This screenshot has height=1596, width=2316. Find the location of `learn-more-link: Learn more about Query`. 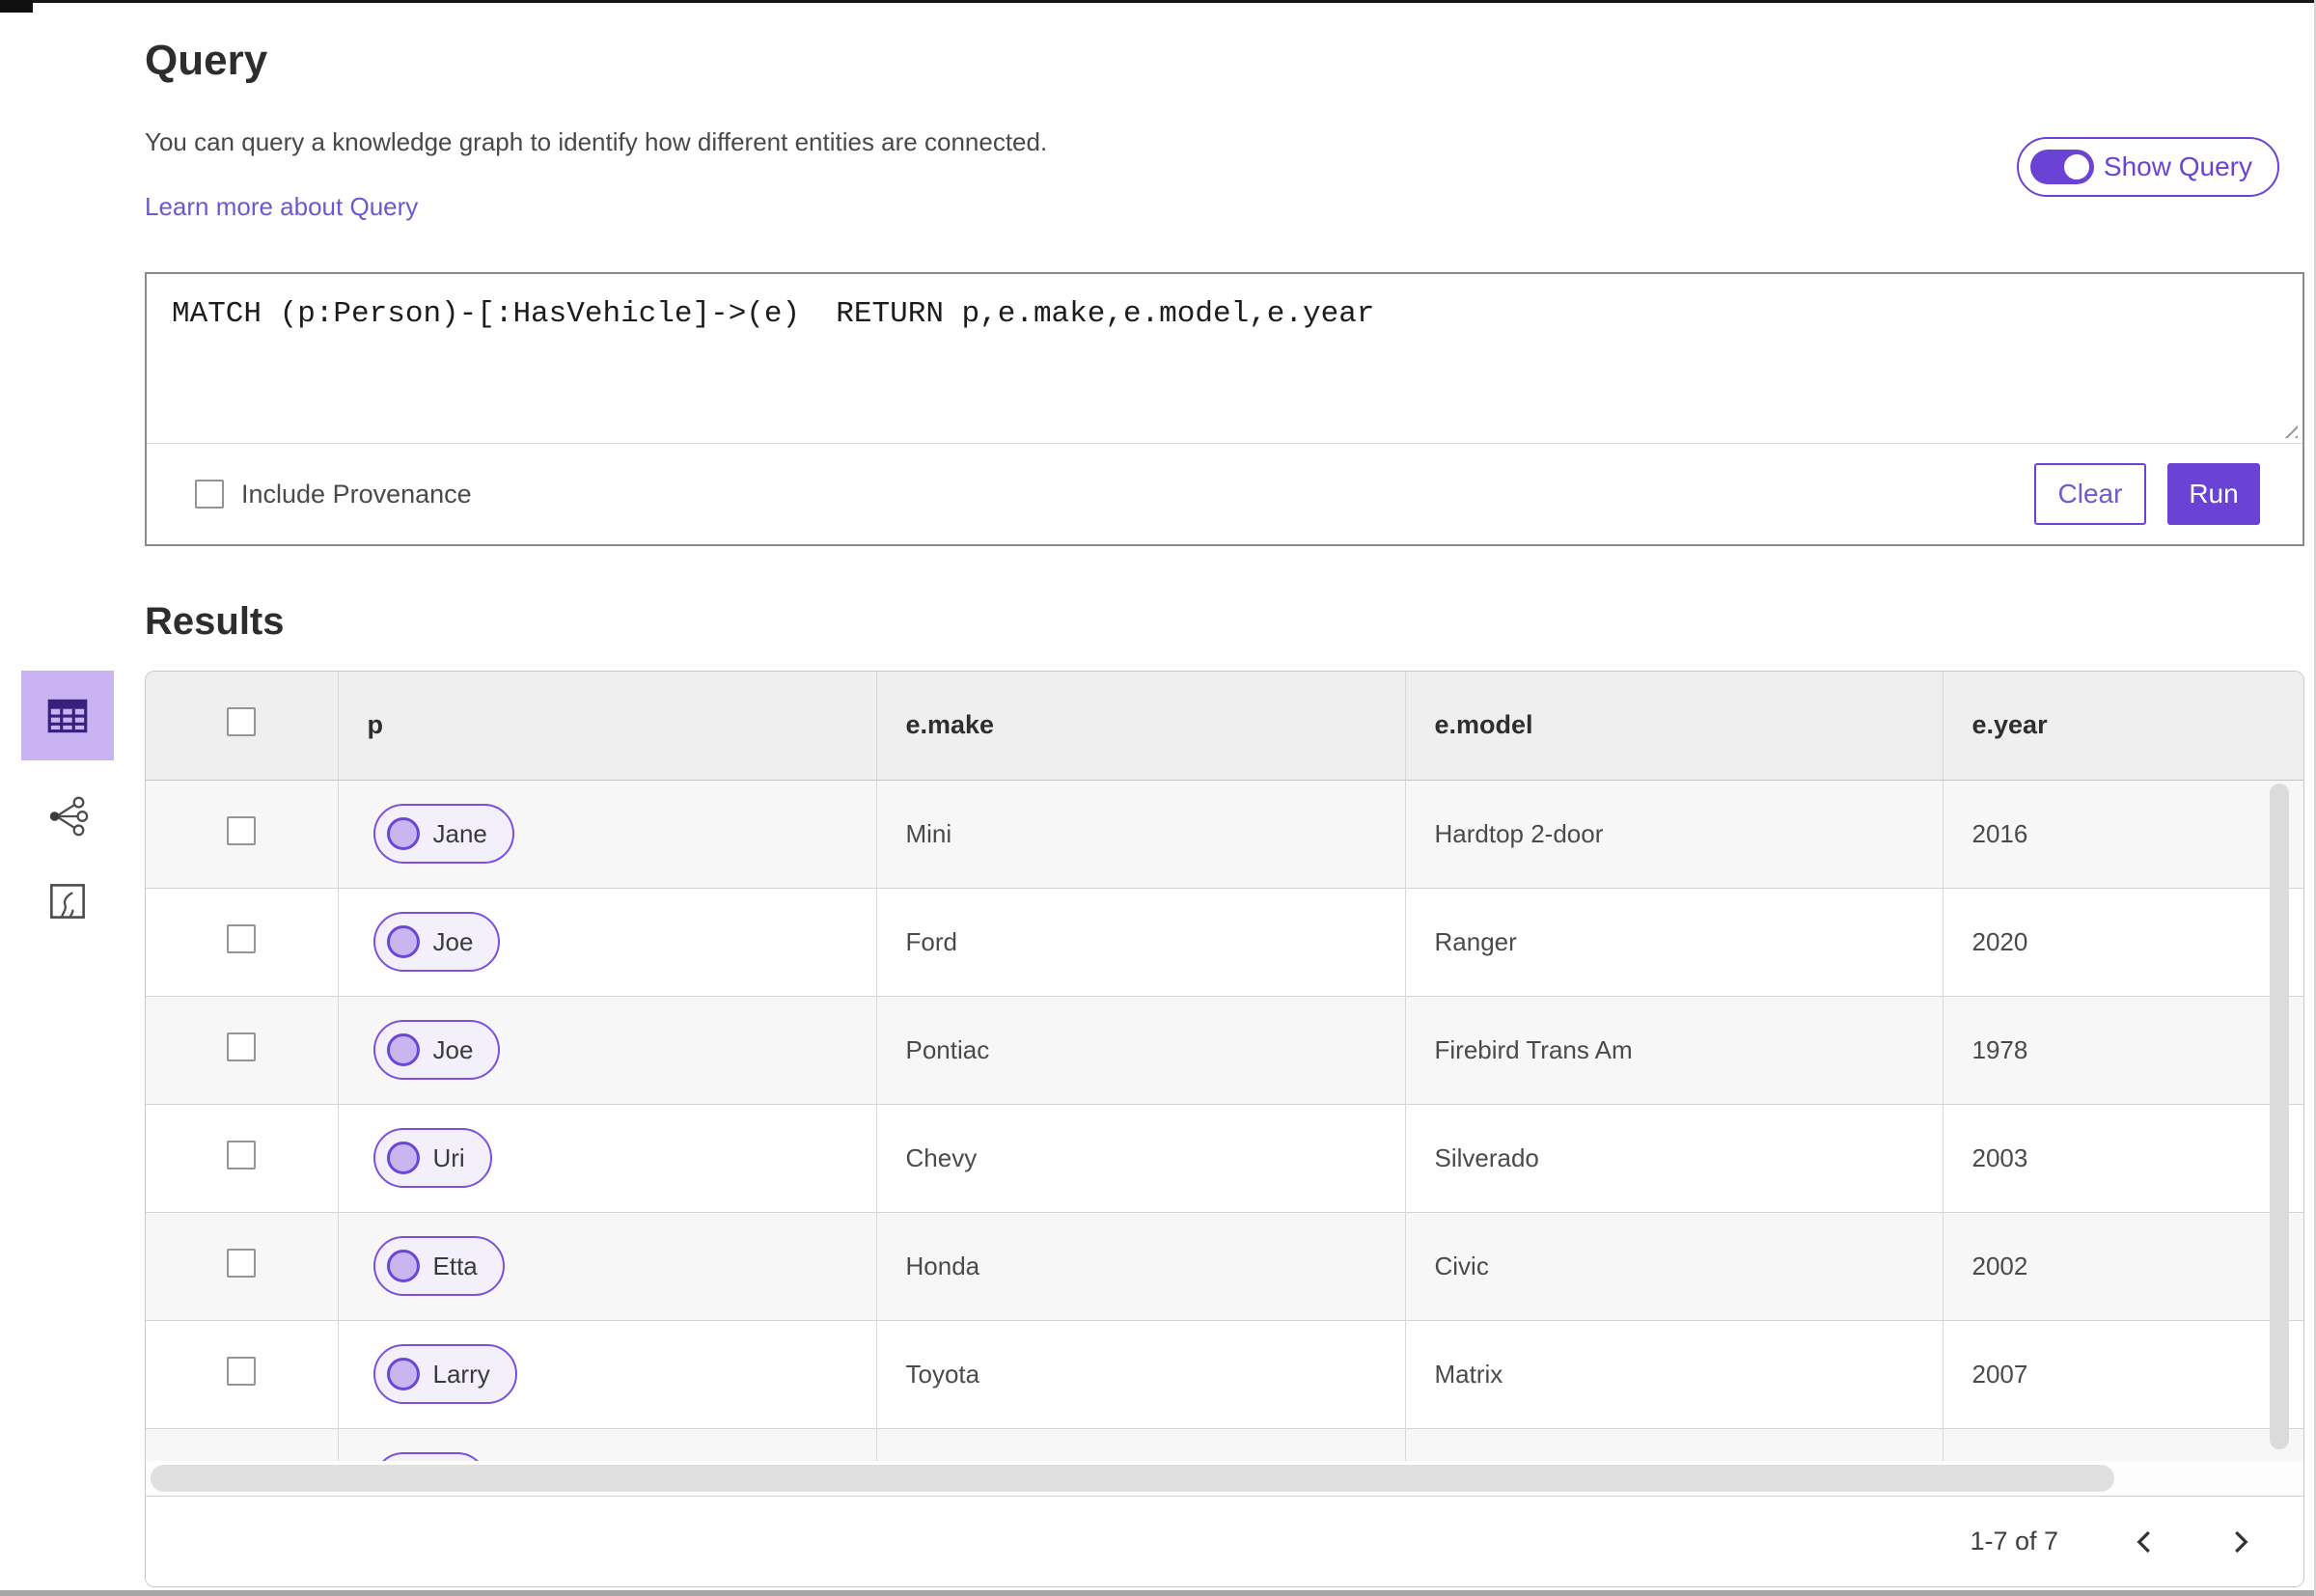

learn-more-link: Learn more about Query is located at coordinates (281, 207).